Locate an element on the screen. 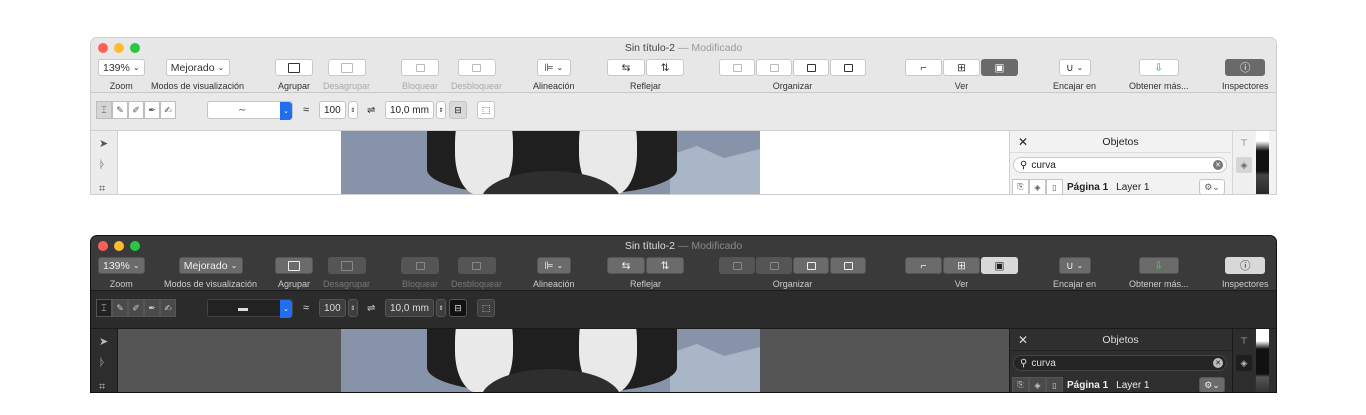  backward-icon is located at coordinates (811, 67).